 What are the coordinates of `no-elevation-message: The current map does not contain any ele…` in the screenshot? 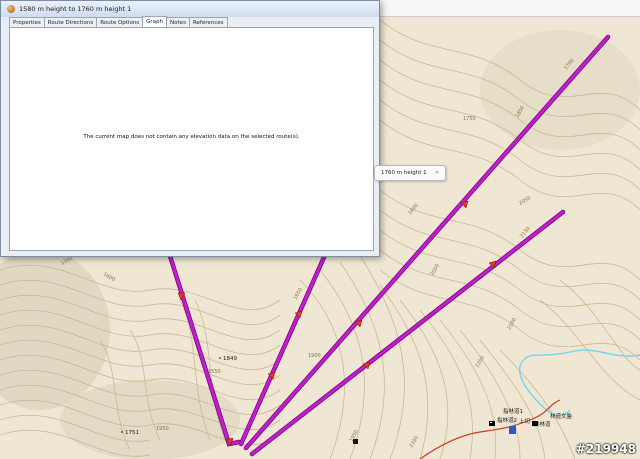 It's located at (191, 137).